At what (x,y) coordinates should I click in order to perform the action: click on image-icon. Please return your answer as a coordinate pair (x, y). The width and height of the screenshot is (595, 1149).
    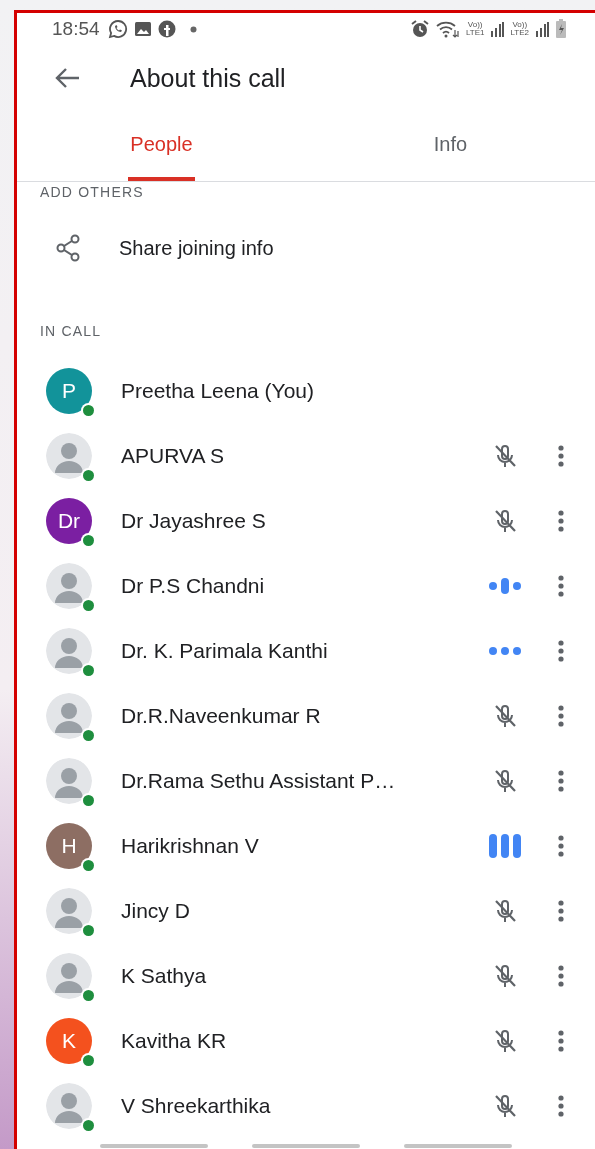
    Looking at the image, I should click on (142, 29).